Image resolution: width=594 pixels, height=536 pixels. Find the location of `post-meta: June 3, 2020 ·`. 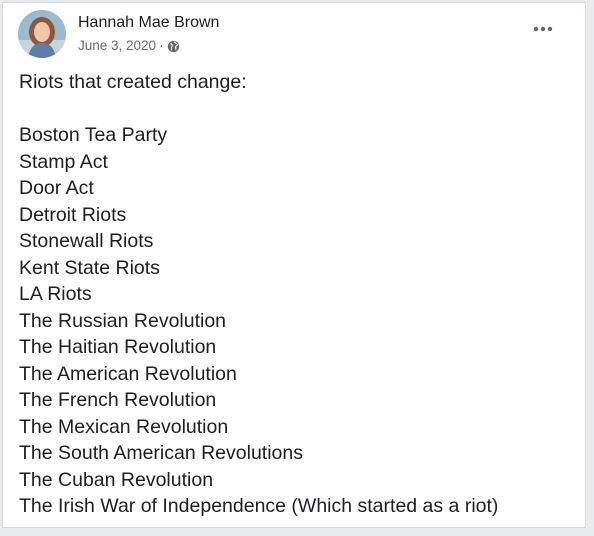

post-meta: June 3, 2020 · is located at coordinates (129, 46).